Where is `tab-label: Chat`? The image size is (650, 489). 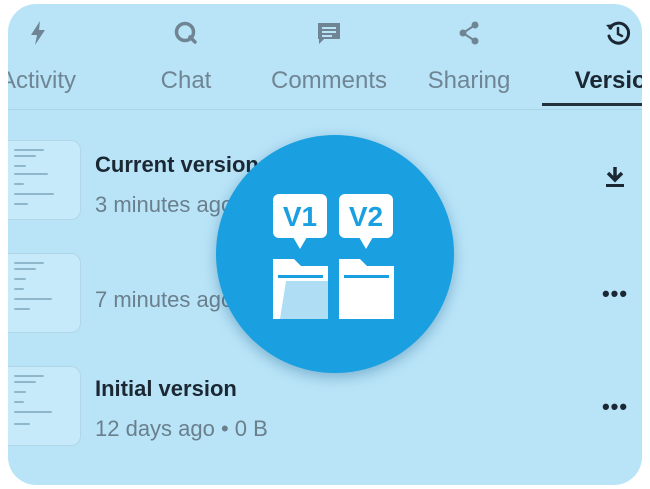
tab-label: Chat is located at coordinates (186, 80).